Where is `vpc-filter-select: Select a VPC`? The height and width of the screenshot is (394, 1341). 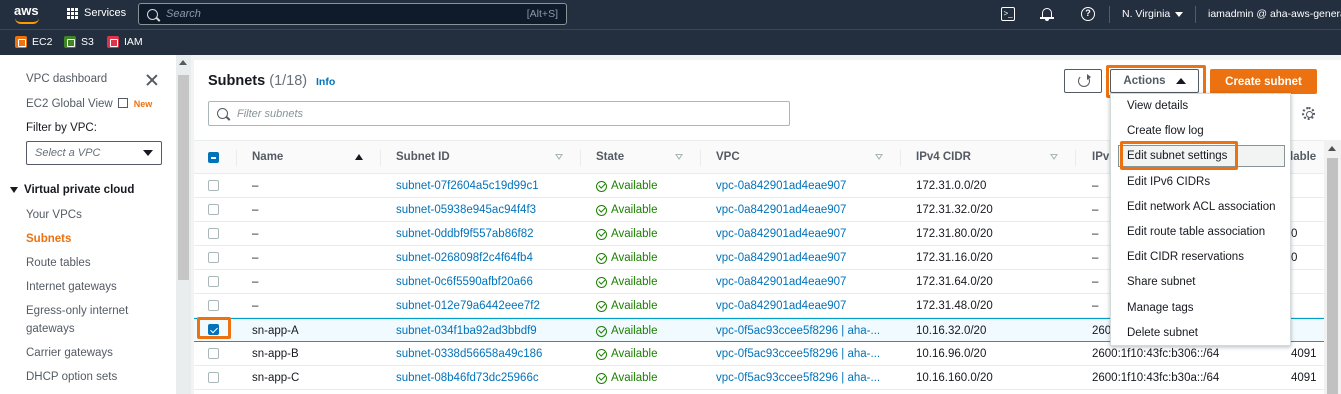 vpc-filter-select: Select a VPC is located at coordinates (94, 153).